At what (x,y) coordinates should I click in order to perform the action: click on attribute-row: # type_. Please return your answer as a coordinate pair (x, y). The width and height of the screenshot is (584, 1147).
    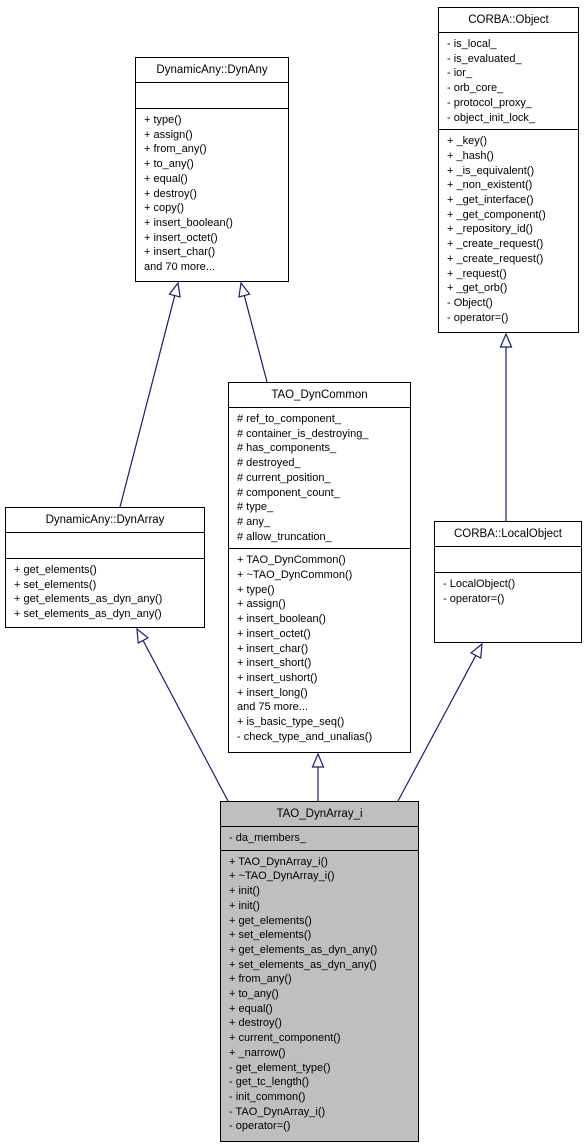
    Looking at the image, I should click on (255, 507).